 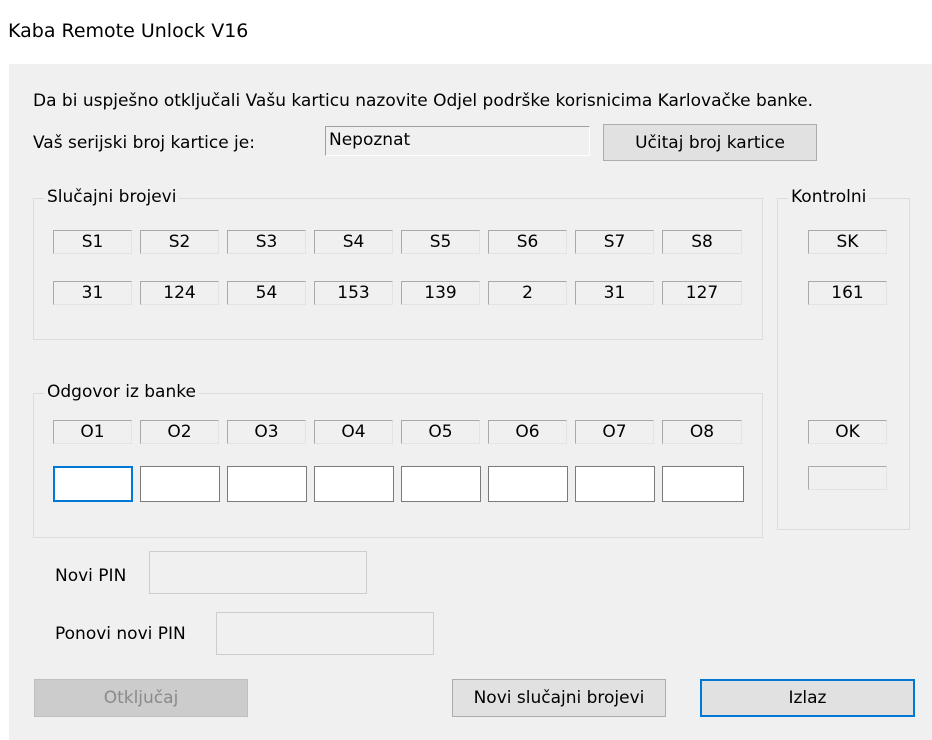 What do you see at coordinates (702, 293) in the screenshot?
I see `value-s8: 127` at bounding box center [702, 293].